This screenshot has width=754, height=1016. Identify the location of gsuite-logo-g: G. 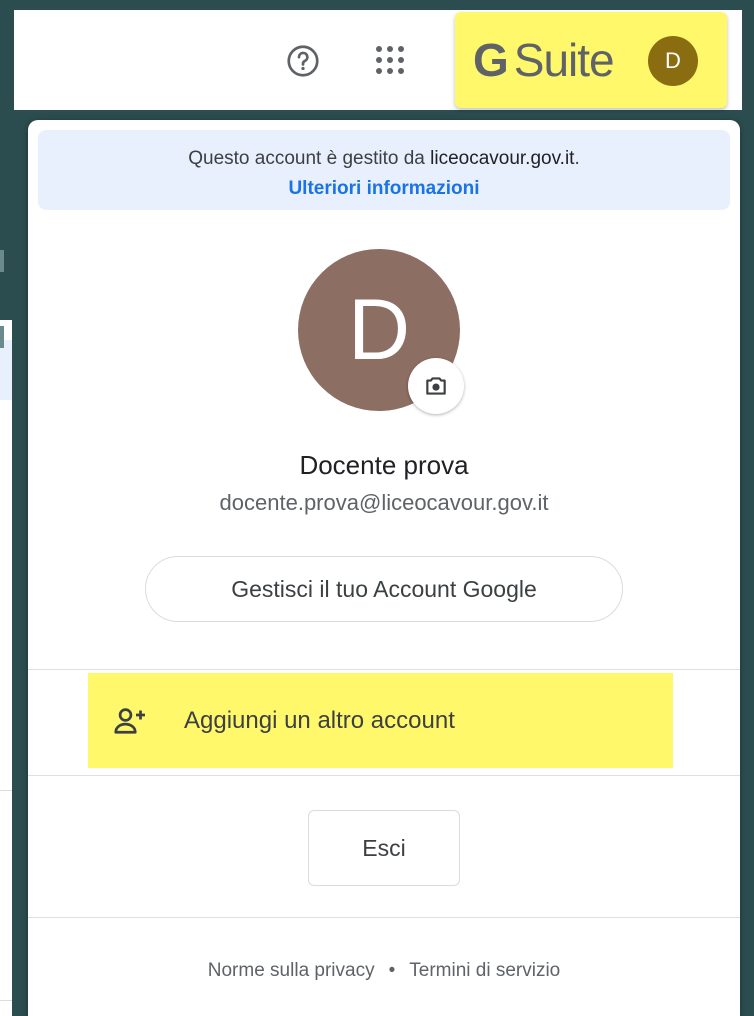
(491, 60).